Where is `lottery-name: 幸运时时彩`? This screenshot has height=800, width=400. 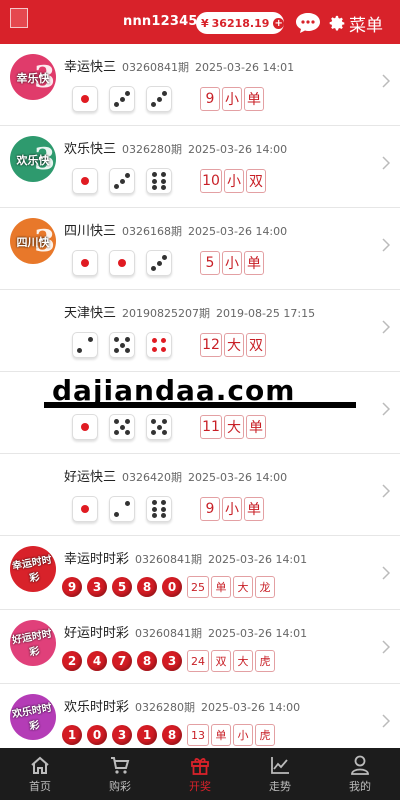
lottery-name: 幸运时时彩 is located at coordinates (97, 559).